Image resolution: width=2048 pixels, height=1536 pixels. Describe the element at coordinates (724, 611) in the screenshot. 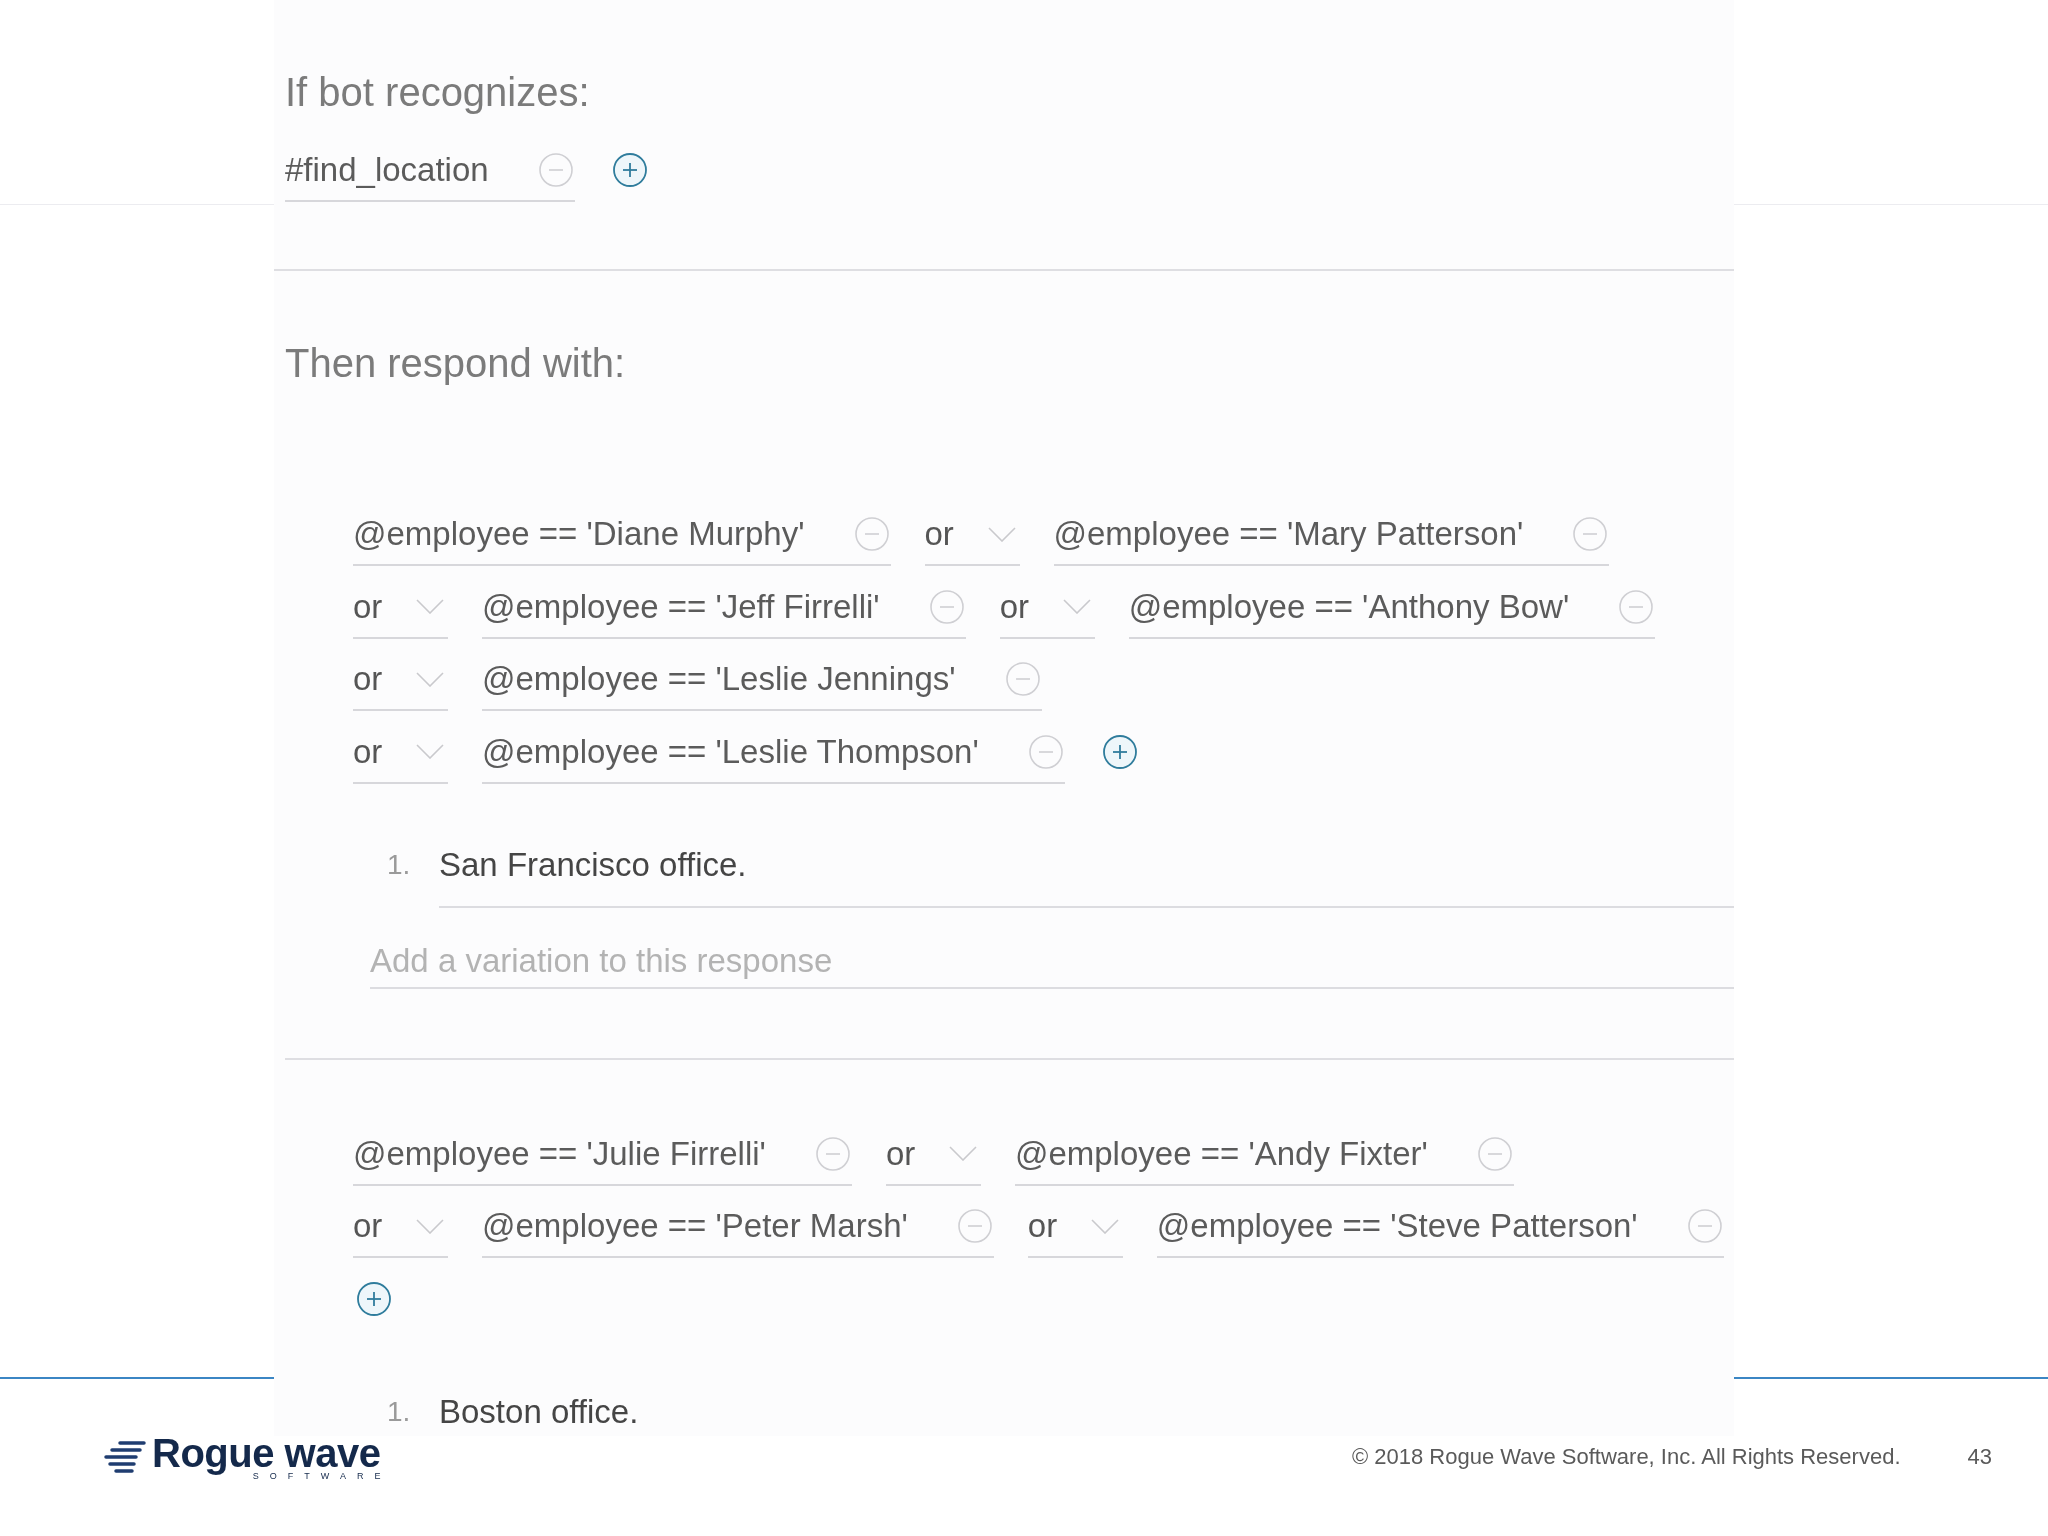

I see `condition-field: @employee == 'Jeff Firrelli'` at that location.